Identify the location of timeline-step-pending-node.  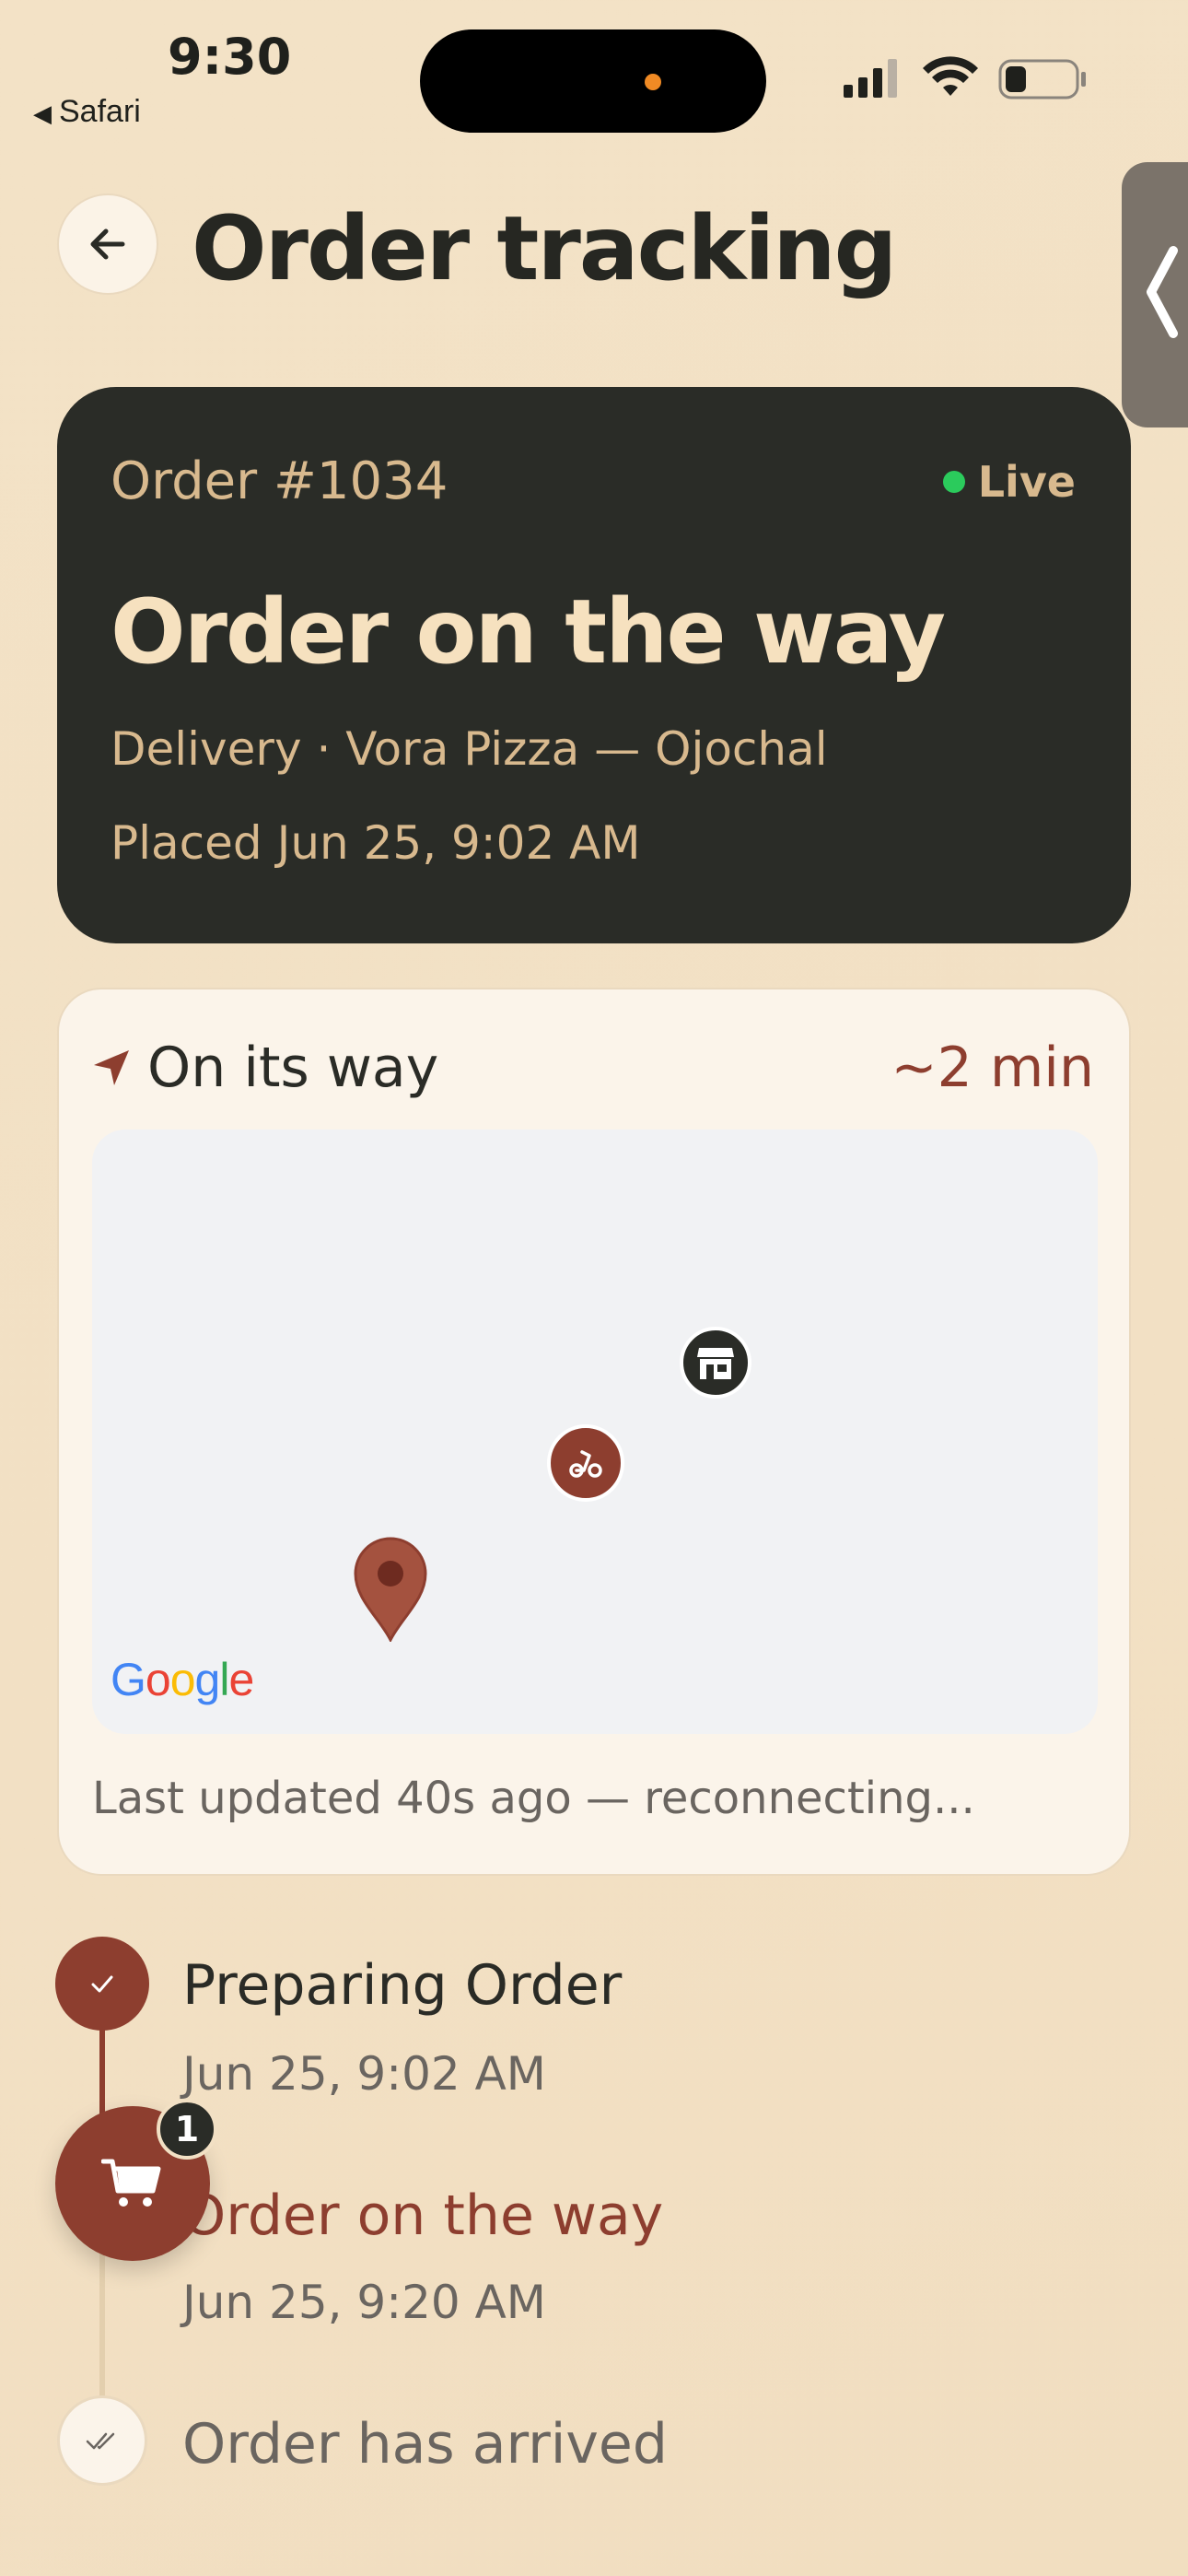
(102, 2440).